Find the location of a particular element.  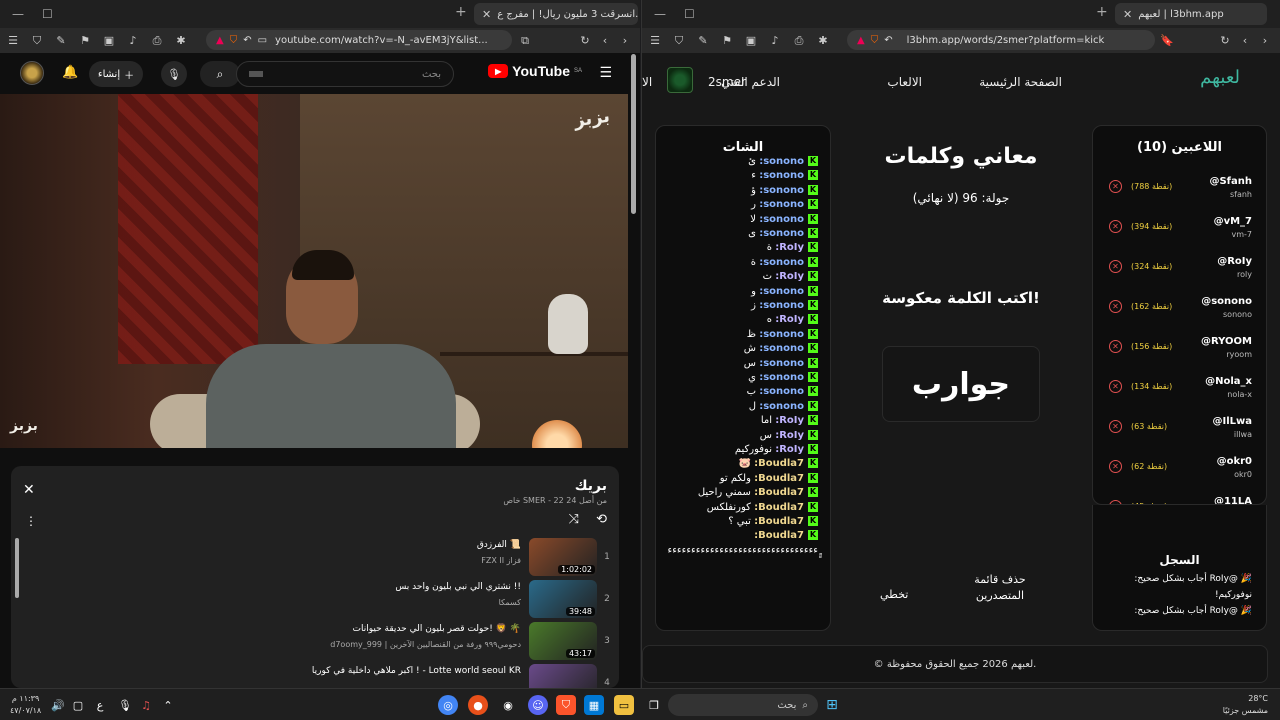

repeat-icon: ⟲ is located at coordinates (601, 519).